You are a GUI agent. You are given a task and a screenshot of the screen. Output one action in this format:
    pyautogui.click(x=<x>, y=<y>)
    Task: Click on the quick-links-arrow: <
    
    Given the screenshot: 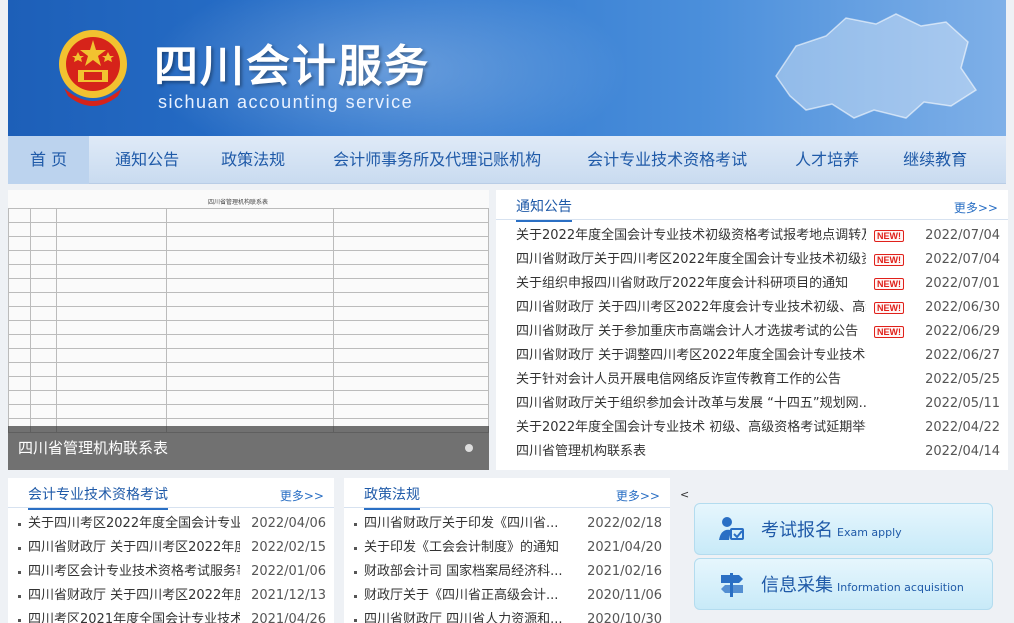 What is the action you would take?
    pyautogui.click(x=684, y=494)
    